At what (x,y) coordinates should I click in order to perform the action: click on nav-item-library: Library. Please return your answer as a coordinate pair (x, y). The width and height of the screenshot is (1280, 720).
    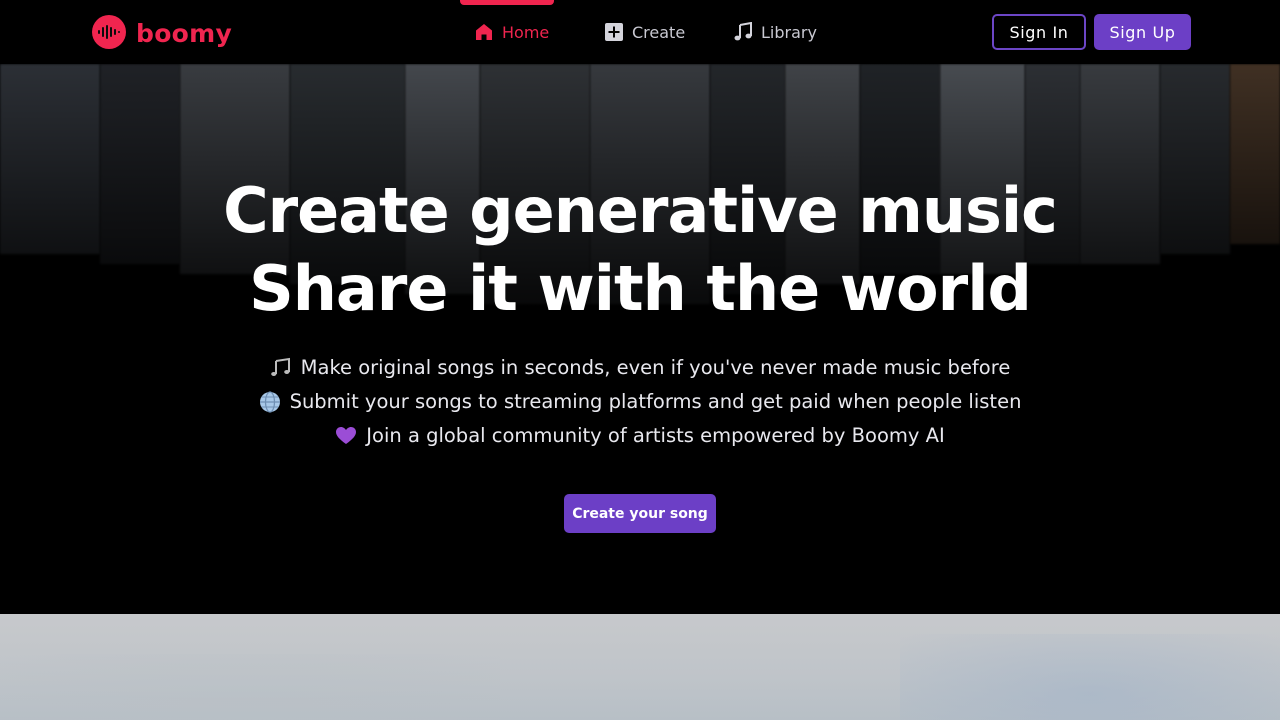
    Looking at the image, I should click on (775, 32).